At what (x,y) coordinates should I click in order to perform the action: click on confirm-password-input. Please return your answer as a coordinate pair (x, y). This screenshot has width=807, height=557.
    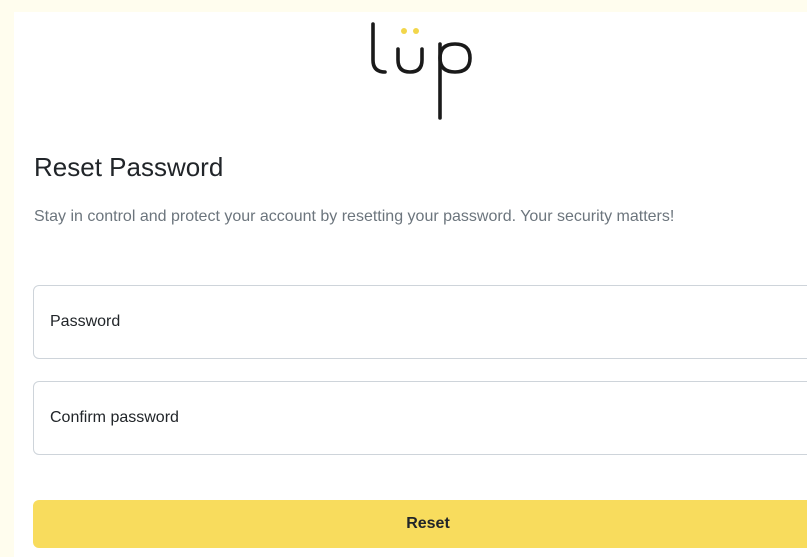
    Looking at the image, I should click on (420, 418).